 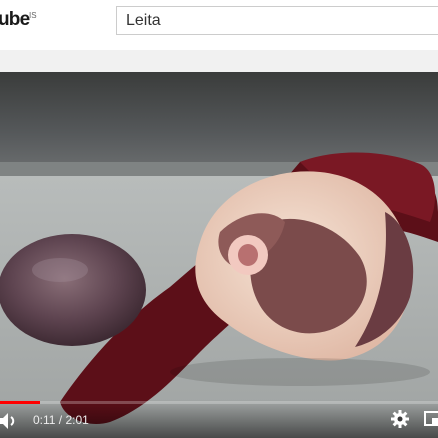 I want to click on masthead: ube IS, so click(x=219, y=25).